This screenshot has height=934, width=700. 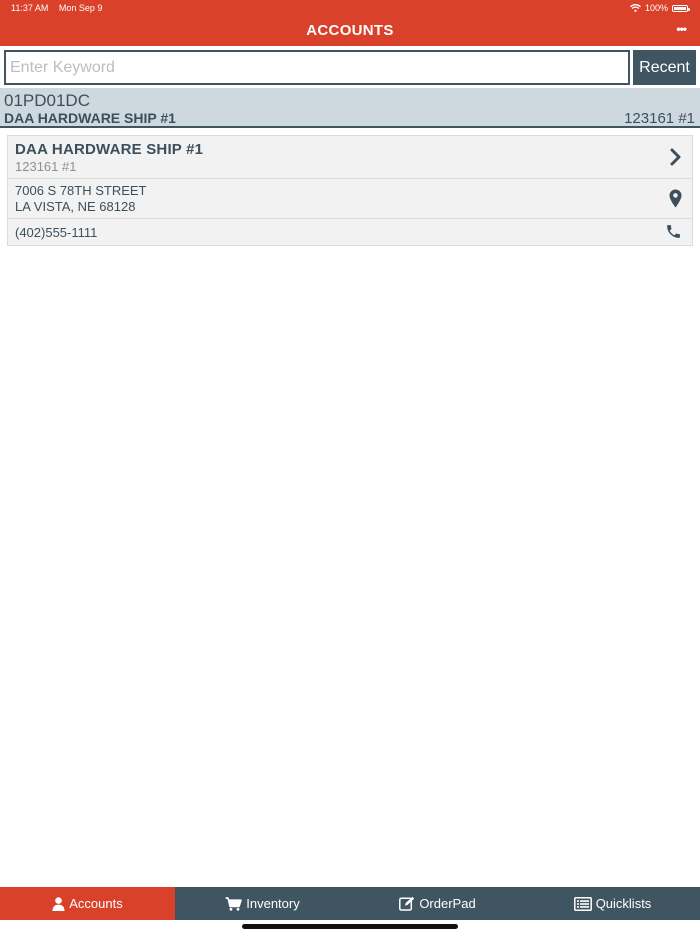 What do you see at coordinates (80, 8) in the screenshot?
I see `status-date: Mon Sep 9` at bounding box center [80, 8].